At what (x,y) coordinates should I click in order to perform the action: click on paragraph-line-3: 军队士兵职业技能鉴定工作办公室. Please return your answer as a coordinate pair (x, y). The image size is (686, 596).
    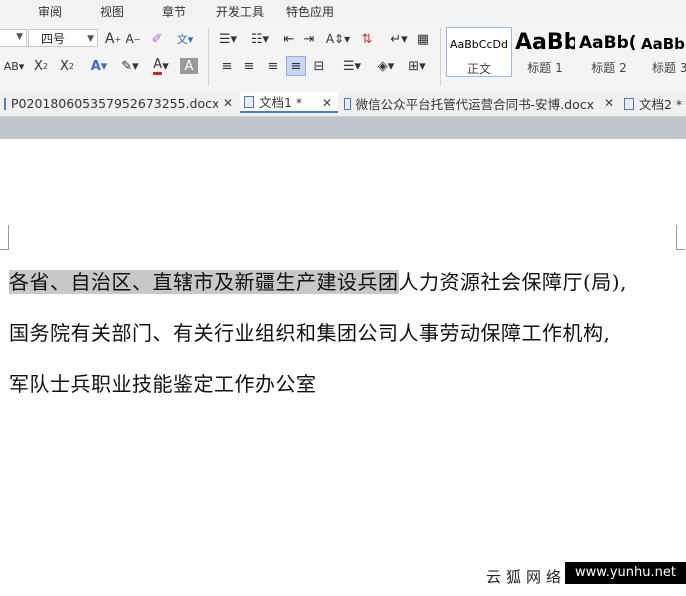
    Looking at the image, I should click on (163, 382).